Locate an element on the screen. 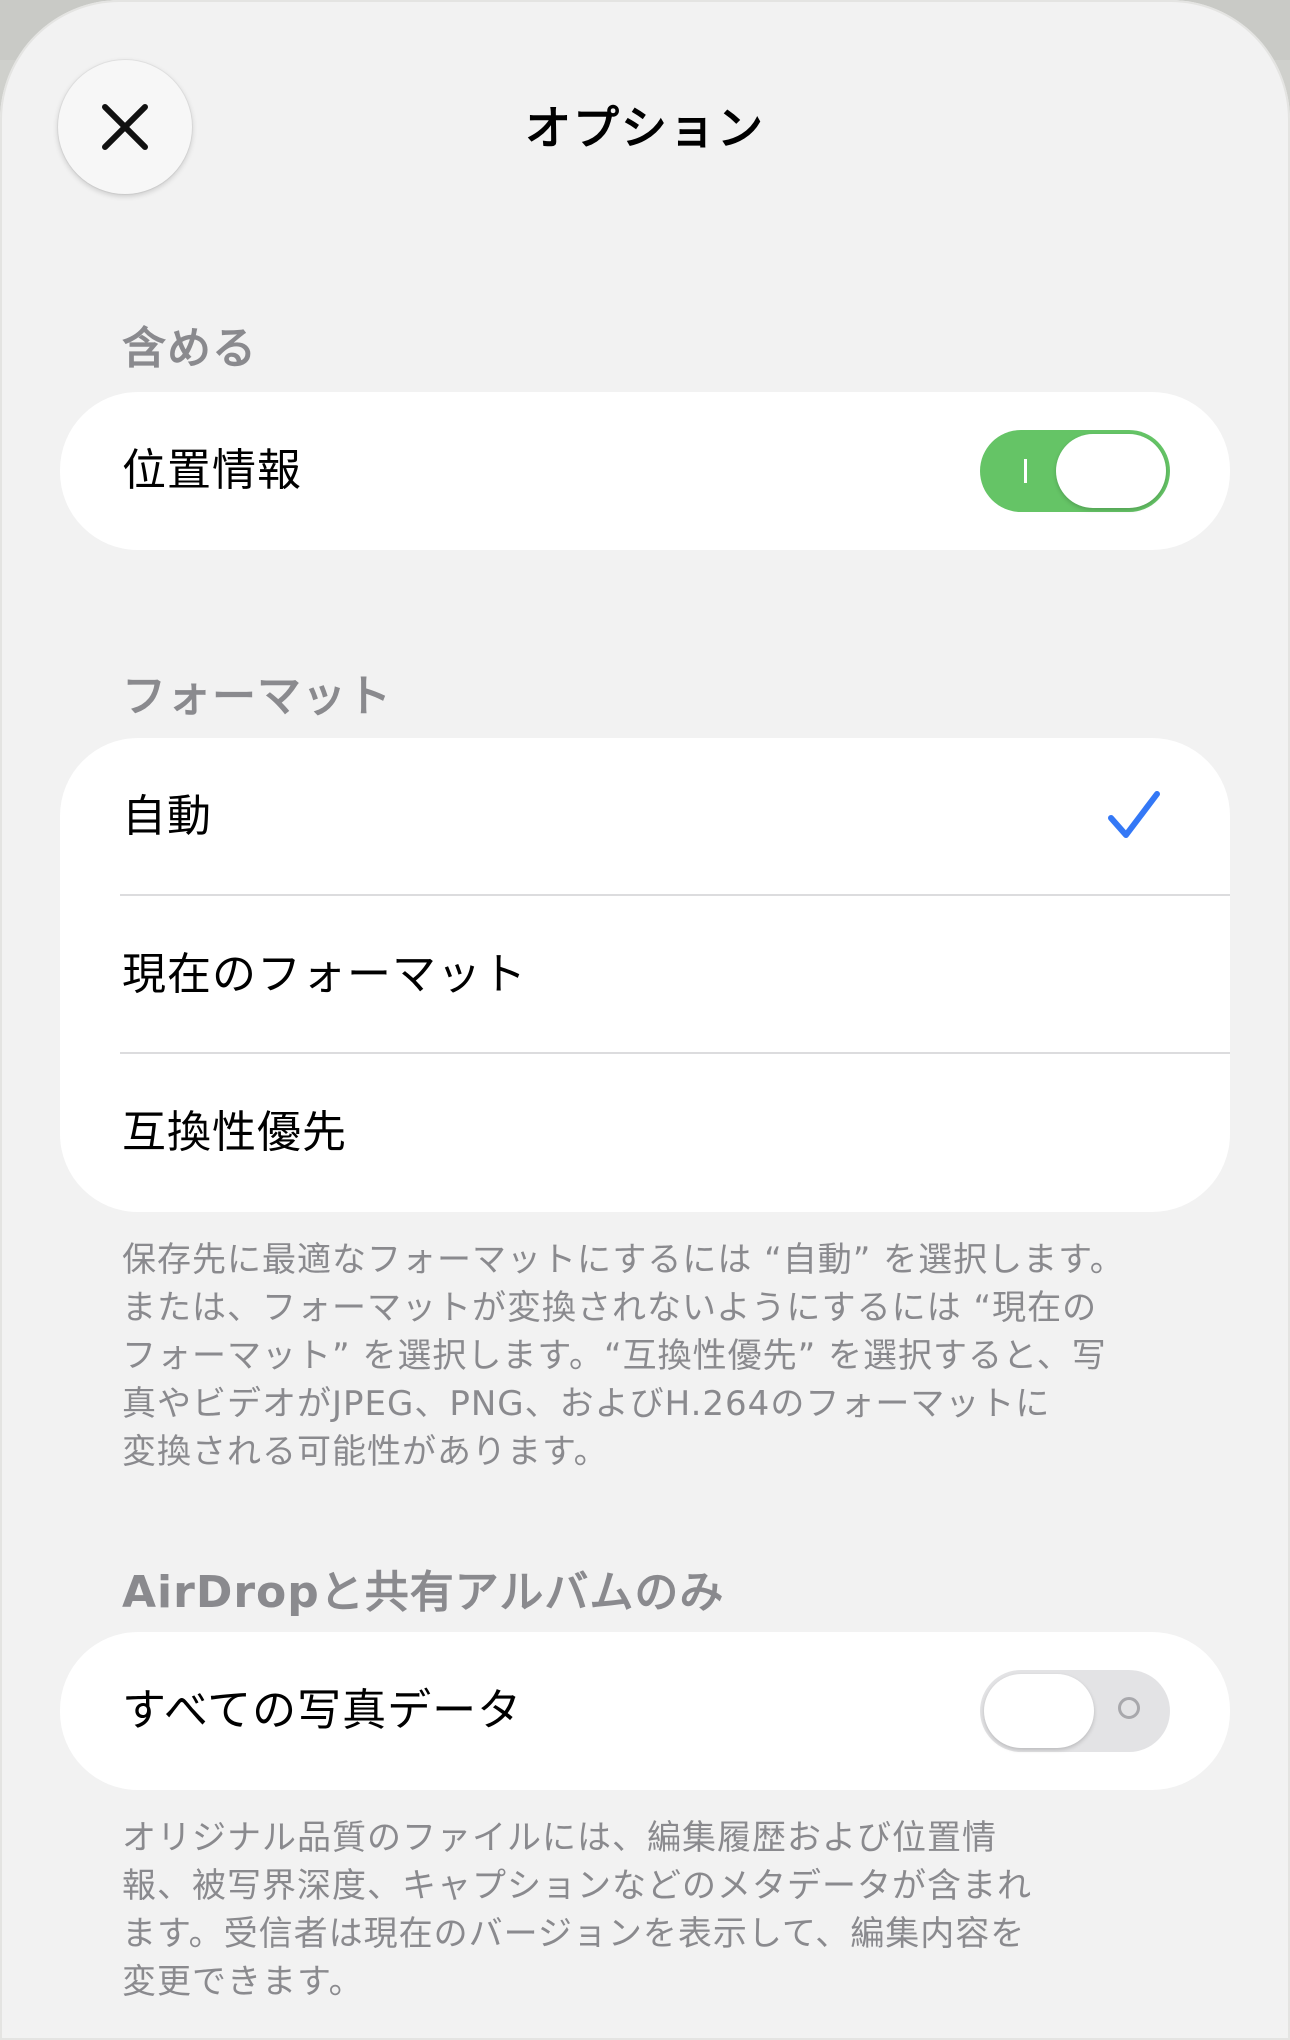  toggle-off-indicator is located at coordinates (1129, 1708).